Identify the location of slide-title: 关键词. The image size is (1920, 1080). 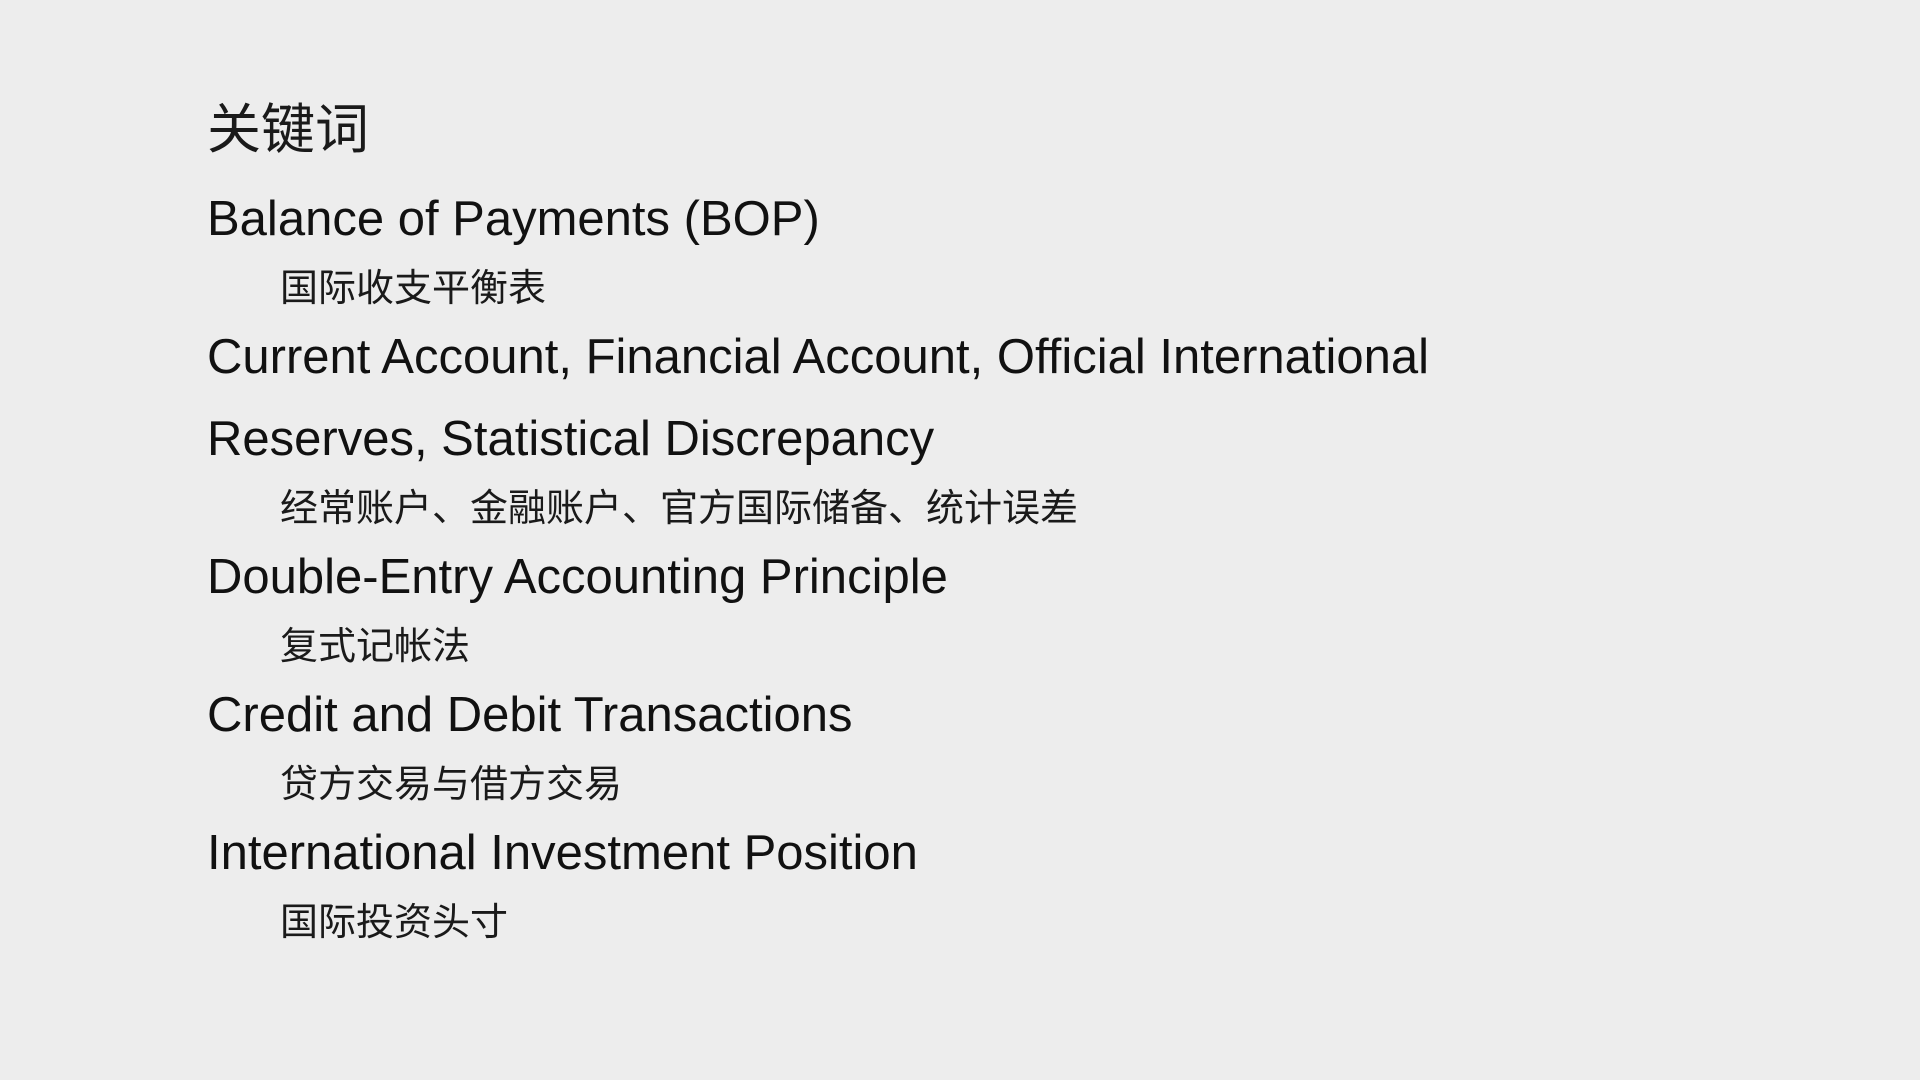
(288, 129).